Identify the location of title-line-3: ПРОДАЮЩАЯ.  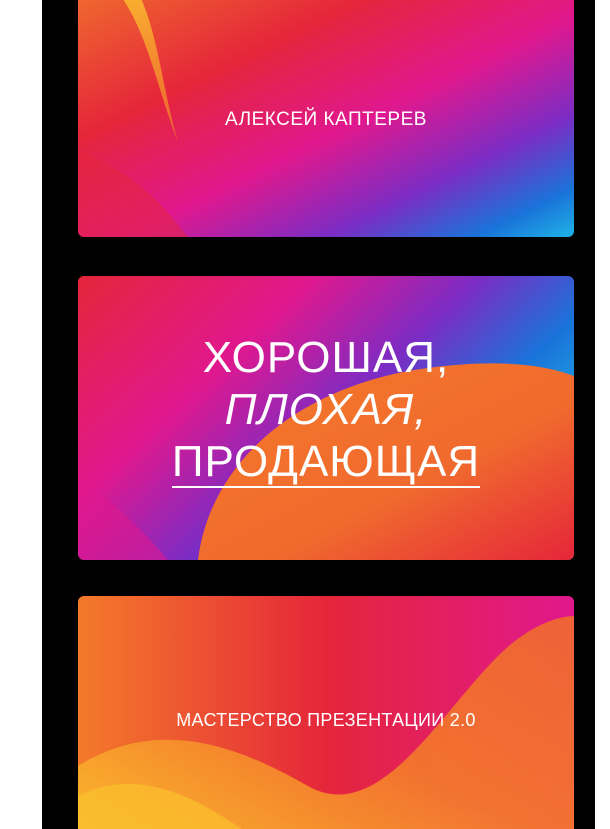
(326, 462).